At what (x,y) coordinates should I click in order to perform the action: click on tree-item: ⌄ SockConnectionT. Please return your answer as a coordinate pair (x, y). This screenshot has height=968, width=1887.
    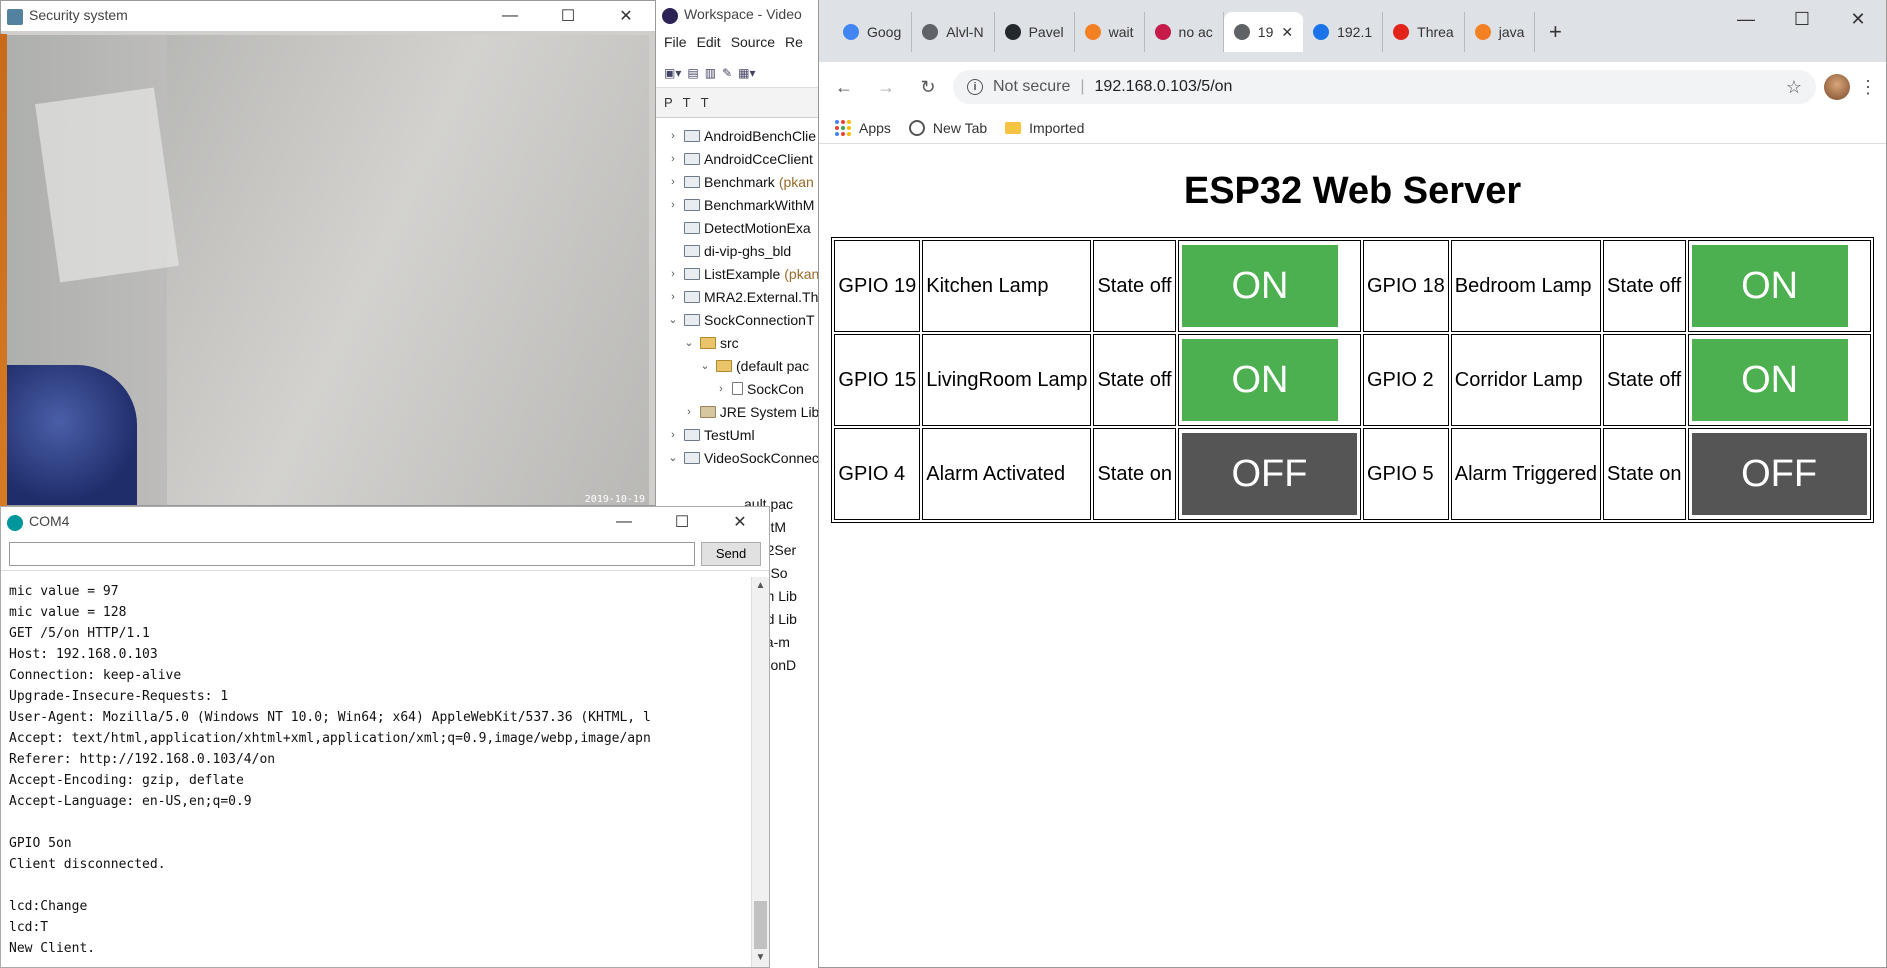
    Looking at the image, I should click on (740, 319).